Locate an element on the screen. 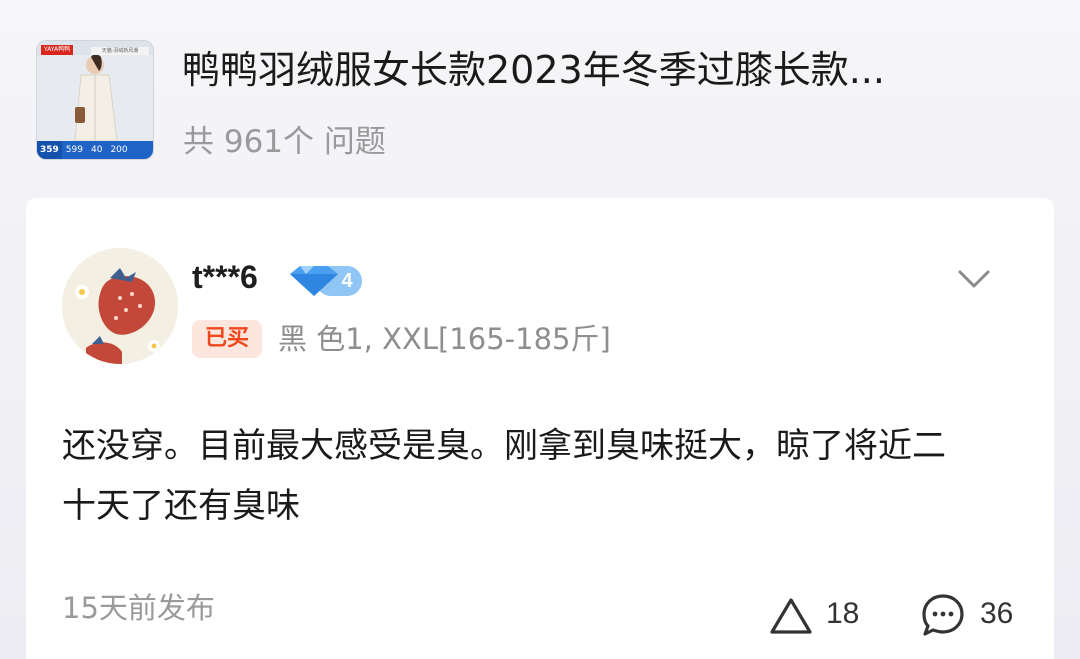  username: t***6 is located at coordinates (225, 277).